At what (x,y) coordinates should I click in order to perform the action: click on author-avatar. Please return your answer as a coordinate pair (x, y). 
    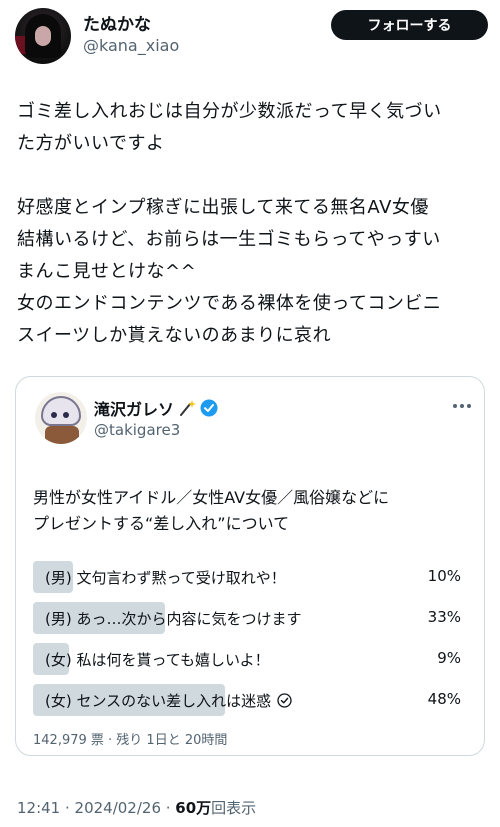
    Looking at the image, I should click on (43, 36).